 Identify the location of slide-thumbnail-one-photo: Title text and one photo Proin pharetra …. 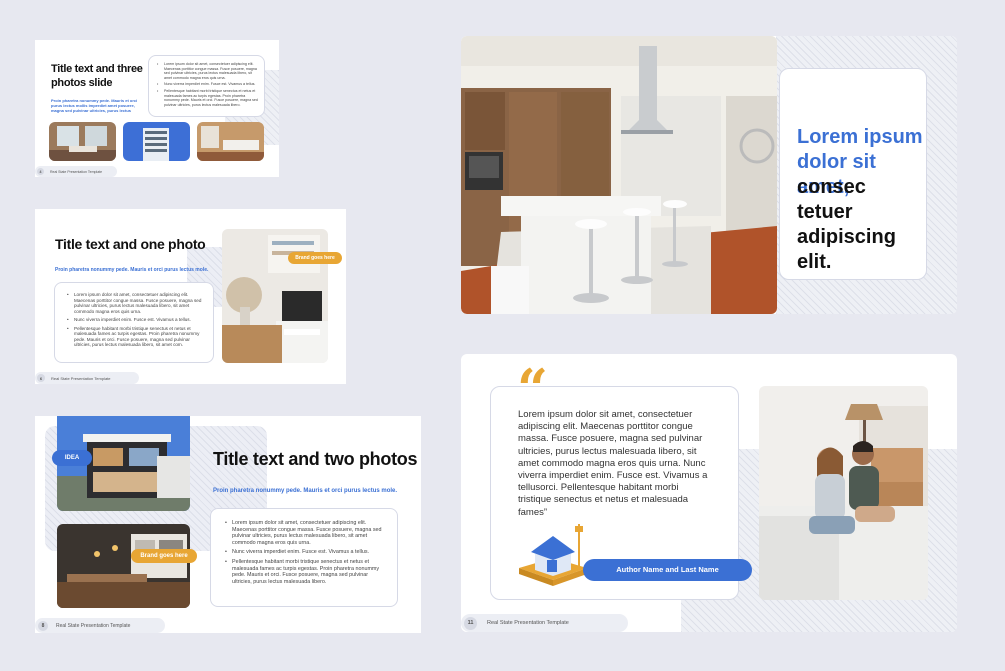
(190, 296).